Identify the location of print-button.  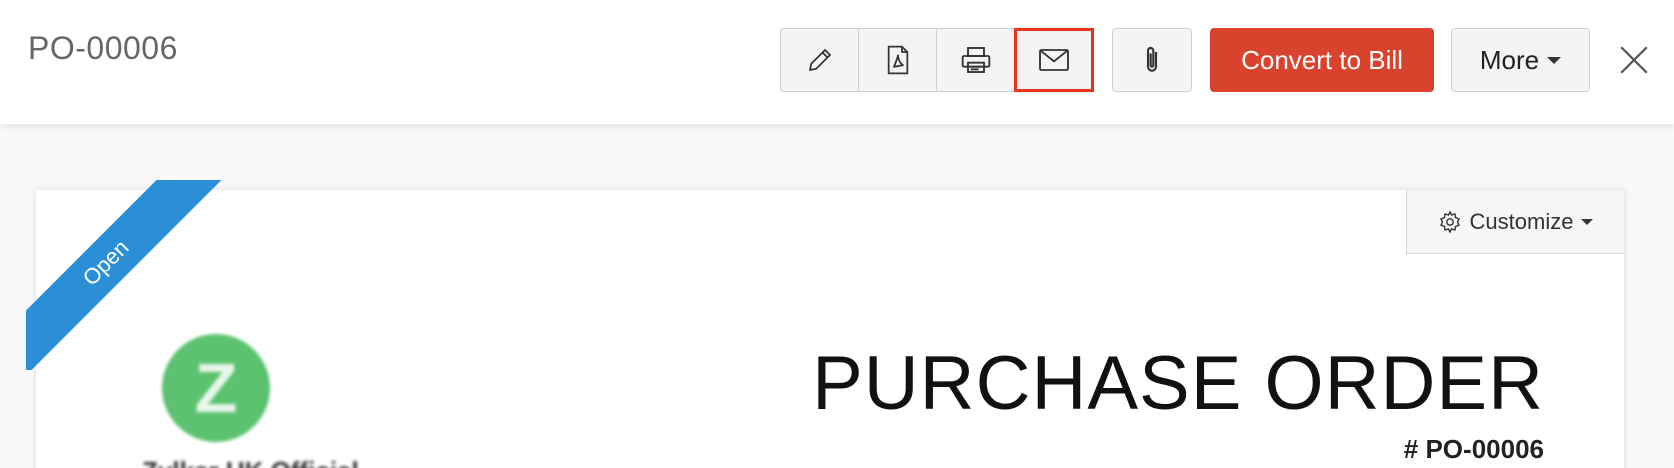
(976, 60).